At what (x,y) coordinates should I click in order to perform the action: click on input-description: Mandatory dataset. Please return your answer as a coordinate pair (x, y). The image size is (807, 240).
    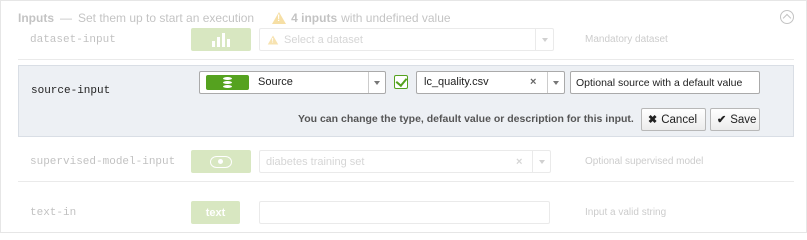
    Looking at the image, I should click on (626, 39).